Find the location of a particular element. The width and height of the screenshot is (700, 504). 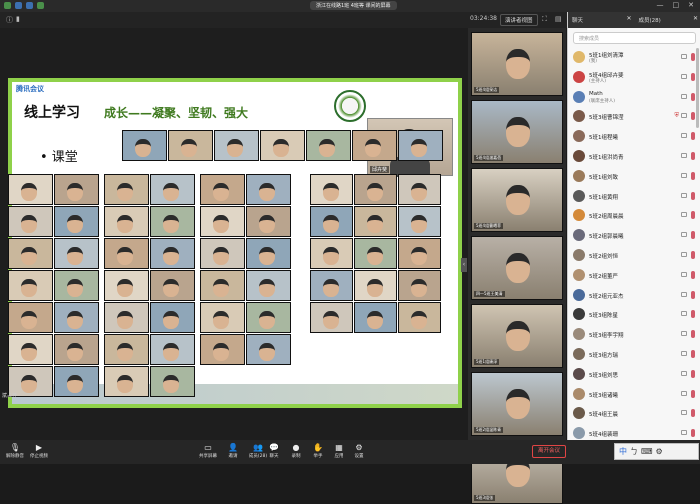

fullscreen-icon: ⛶ is located at coordinates (544, 19).